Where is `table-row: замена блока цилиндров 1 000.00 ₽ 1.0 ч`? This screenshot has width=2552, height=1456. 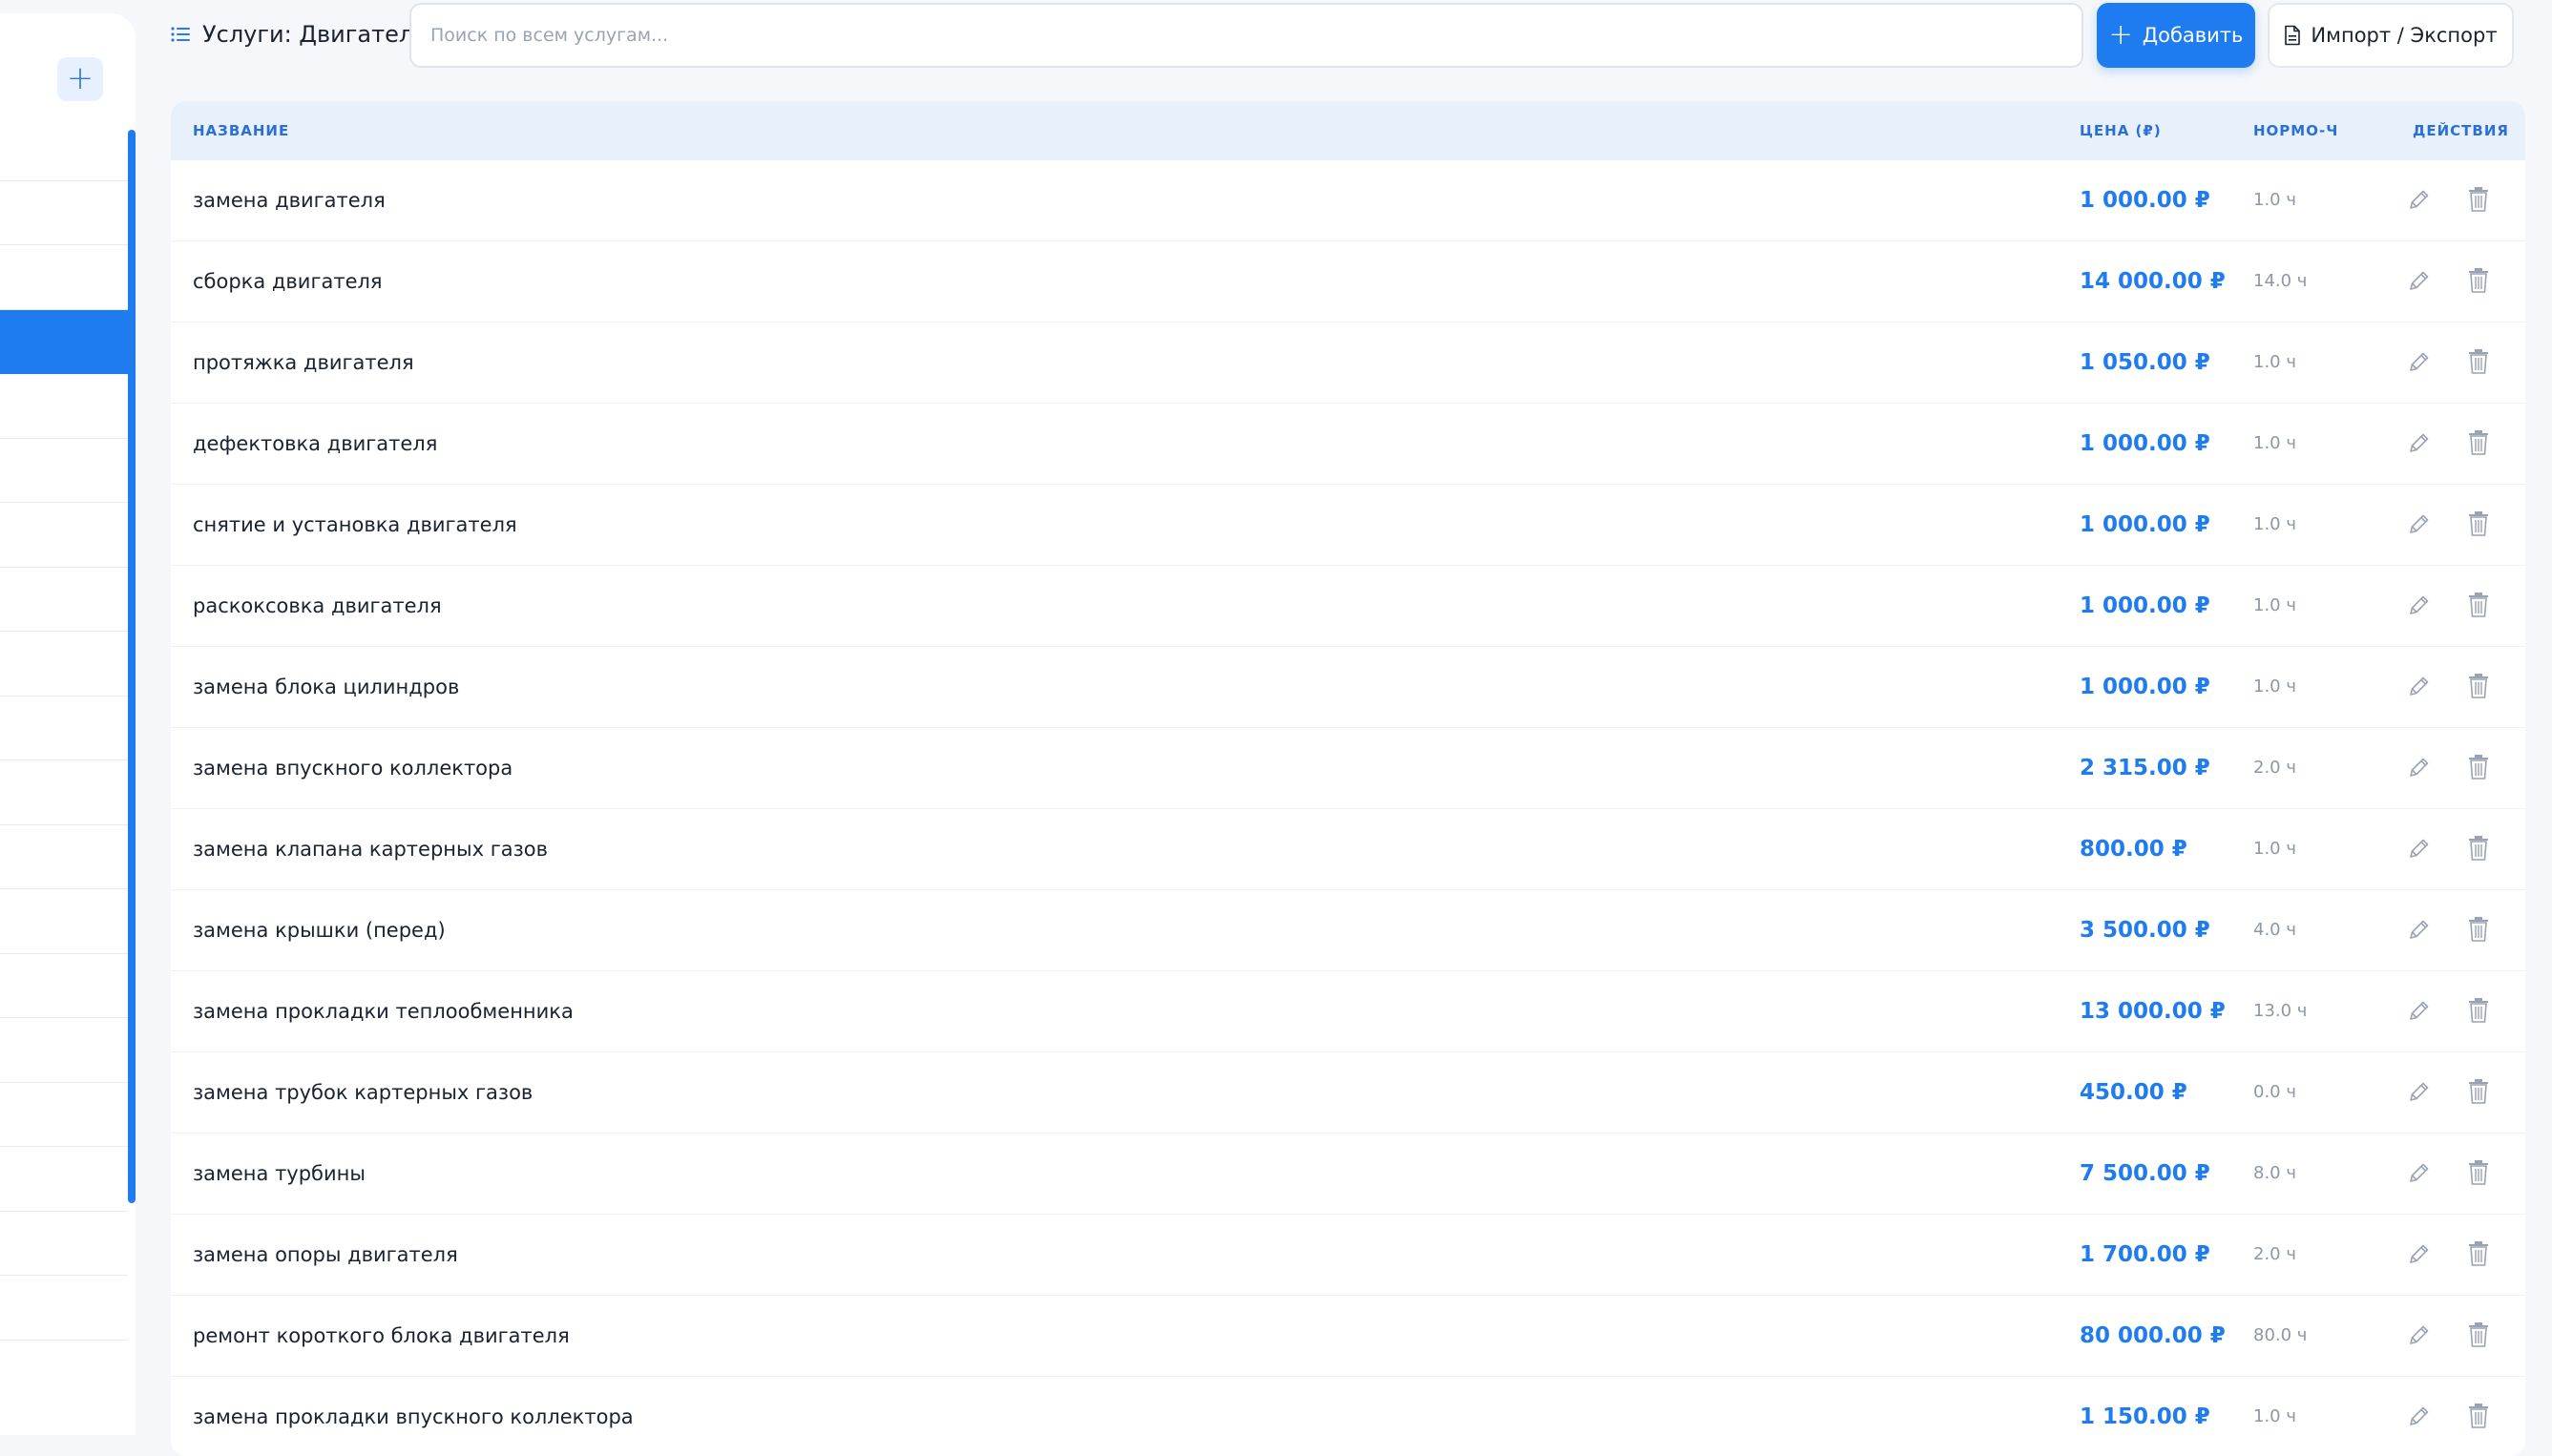 table-row: замена блока цилиндров 1 000.00 ₽ 1.0 ч is located at coordinates (1348, 688).